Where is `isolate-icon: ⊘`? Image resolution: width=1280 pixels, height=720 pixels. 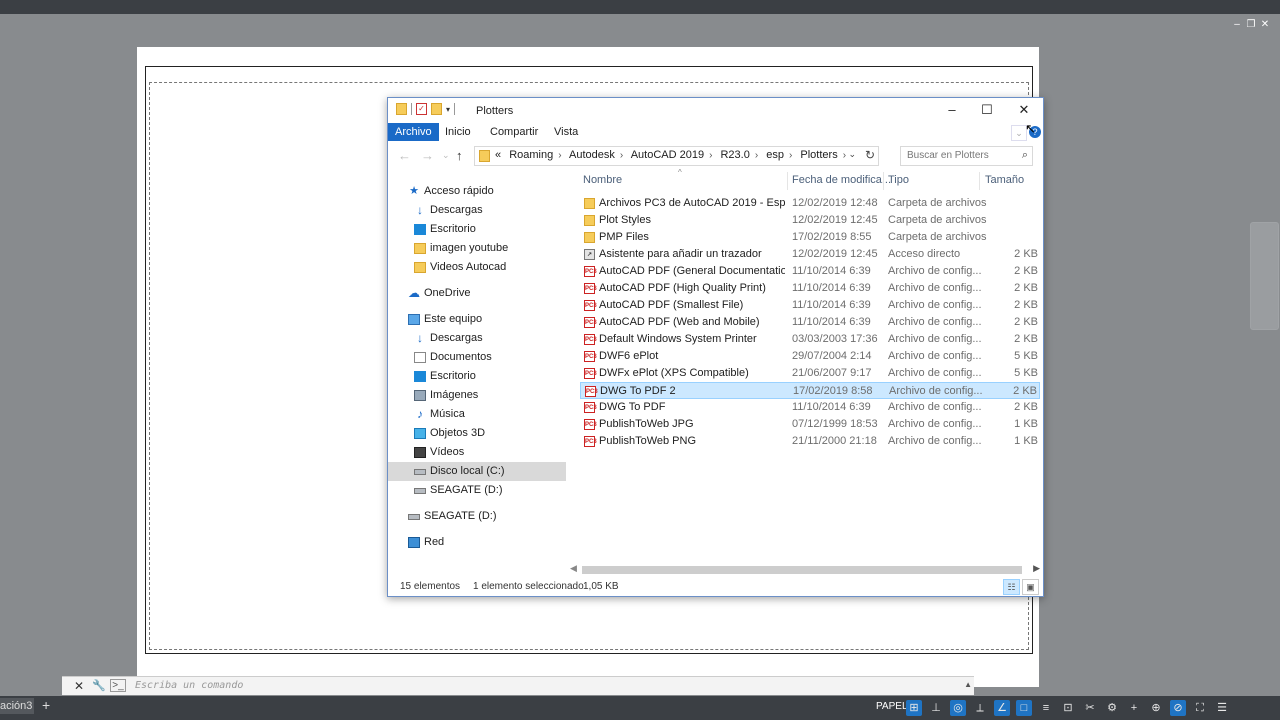 isolate-icon: ⊘ is located at coordinates (1178, 708).